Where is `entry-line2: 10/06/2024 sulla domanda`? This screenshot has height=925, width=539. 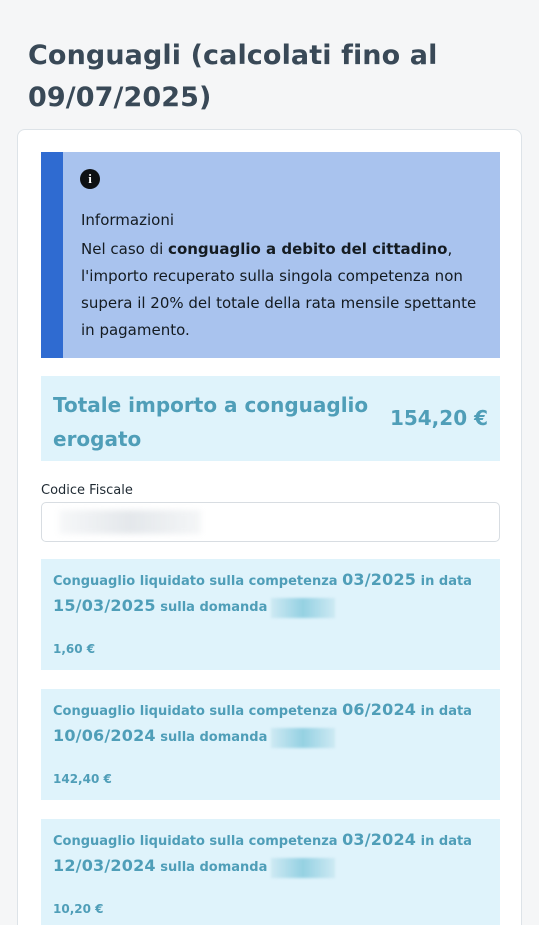
entry-line2: 10/06/2024 sulla domanda is located at coordinates (263, 737).